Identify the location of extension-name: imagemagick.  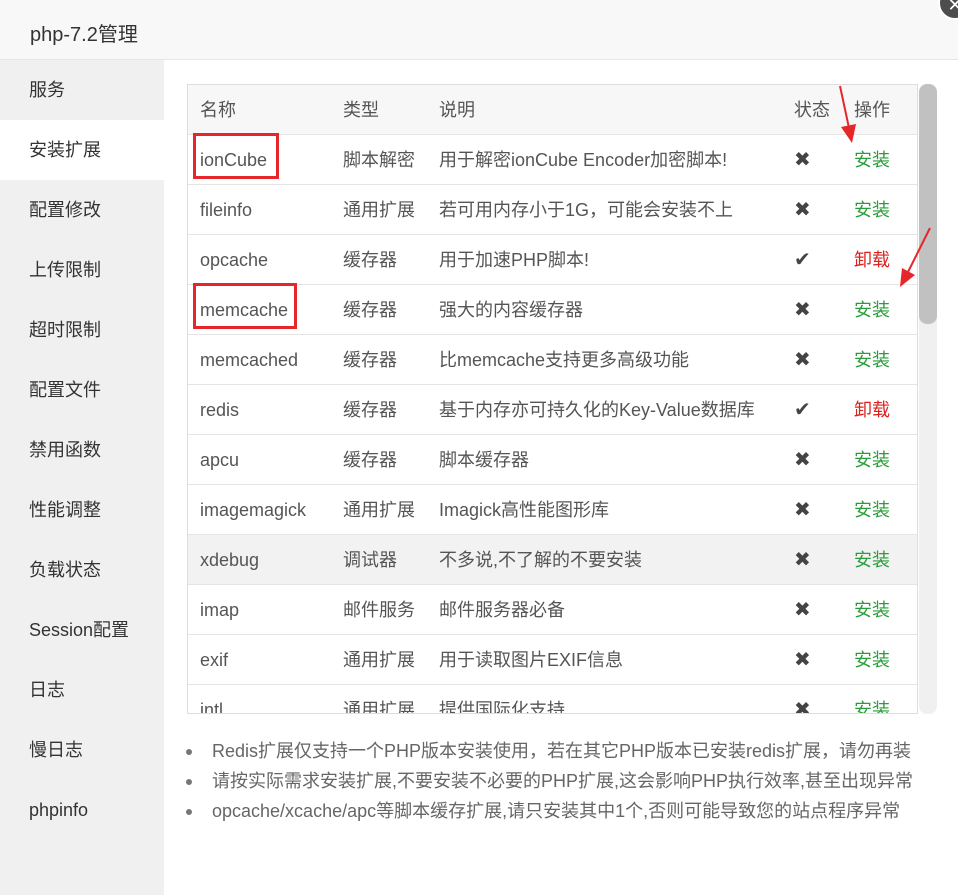
(253, 510).